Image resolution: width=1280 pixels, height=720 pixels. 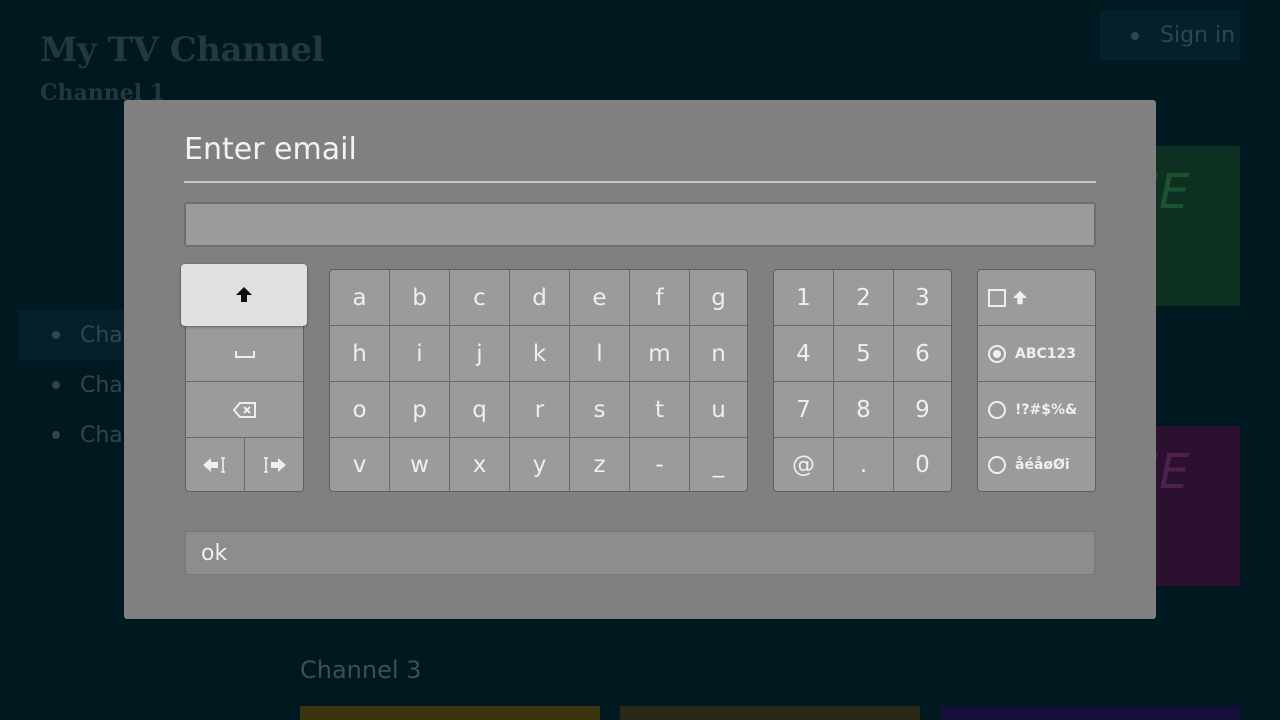 What do you see at coordinates (718, 410) in the screenshot?
I see `letter-key: u` at bounding box center [718, 410].